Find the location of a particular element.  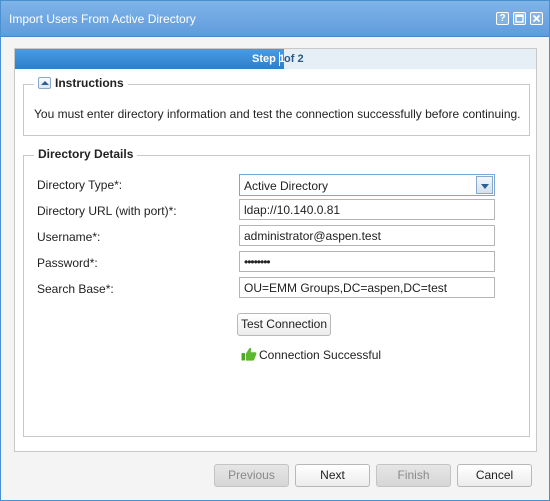

step-progress-bar: Step 1 of 2 is located at coordinates (275, 59).